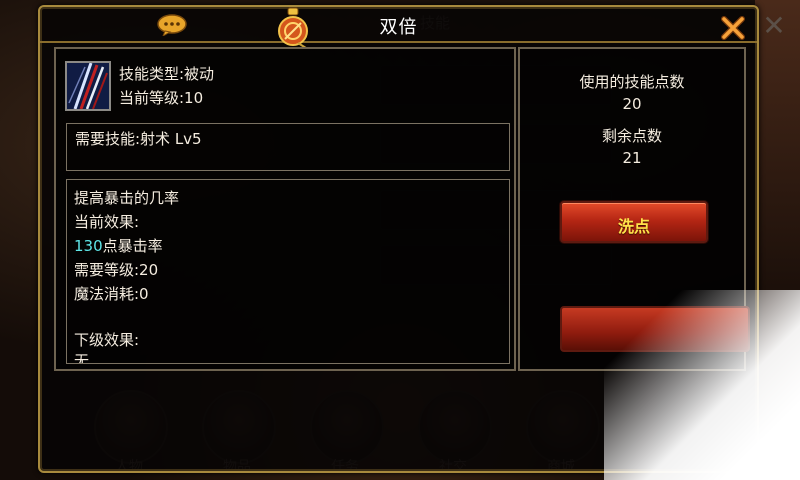 This screenshot has height=480, width=800. What do you see at coordinates (777, 240) in the screenshot?
I see `background-side-decoration` at bounding box center [777, 240].